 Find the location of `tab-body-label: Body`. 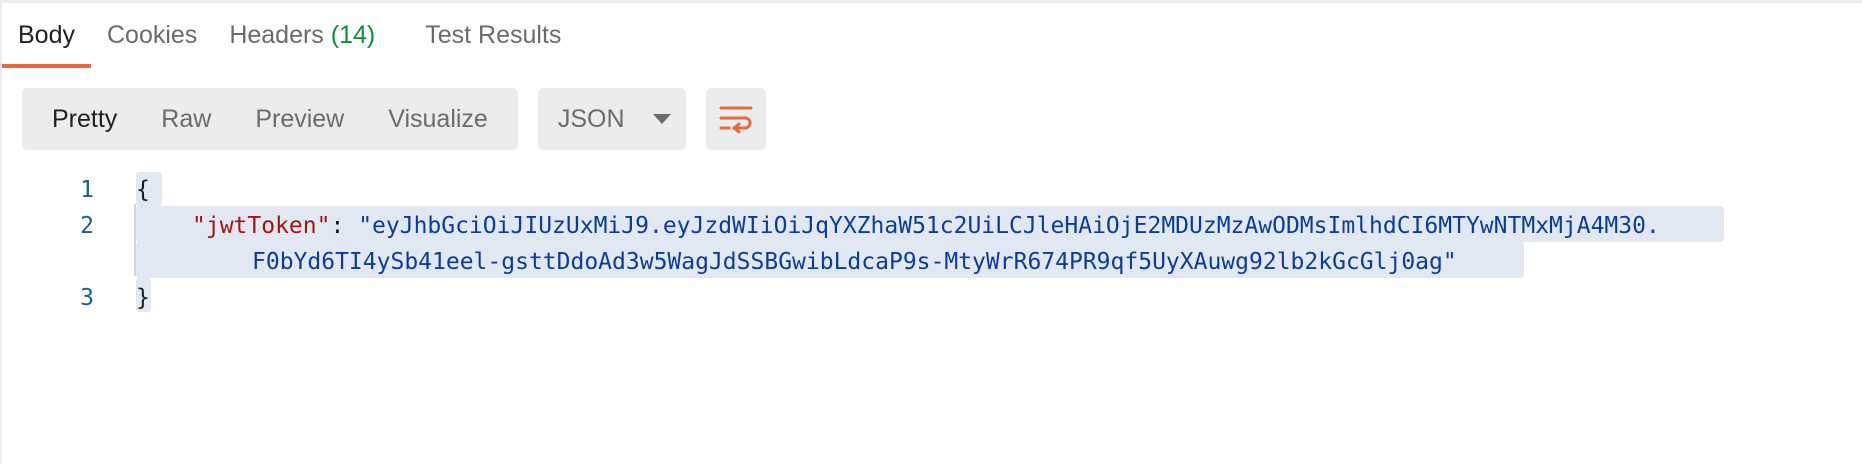

tab-body-label: Body is located at coordinates (46, 35).